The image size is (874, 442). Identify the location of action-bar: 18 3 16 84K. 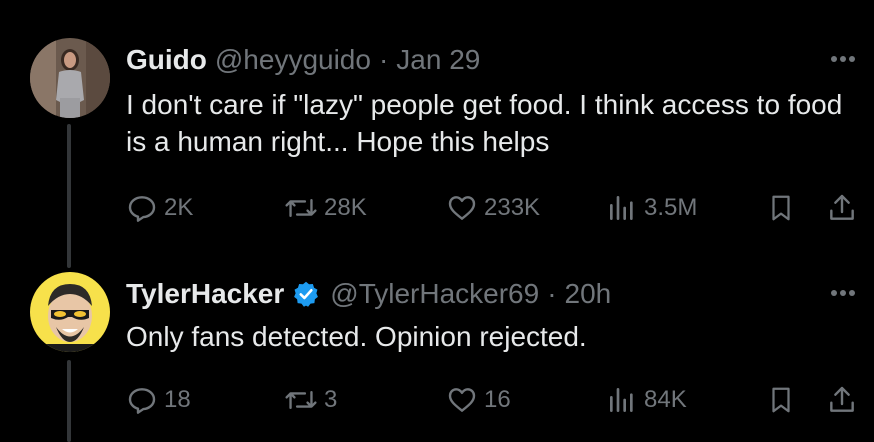
(495, 400).